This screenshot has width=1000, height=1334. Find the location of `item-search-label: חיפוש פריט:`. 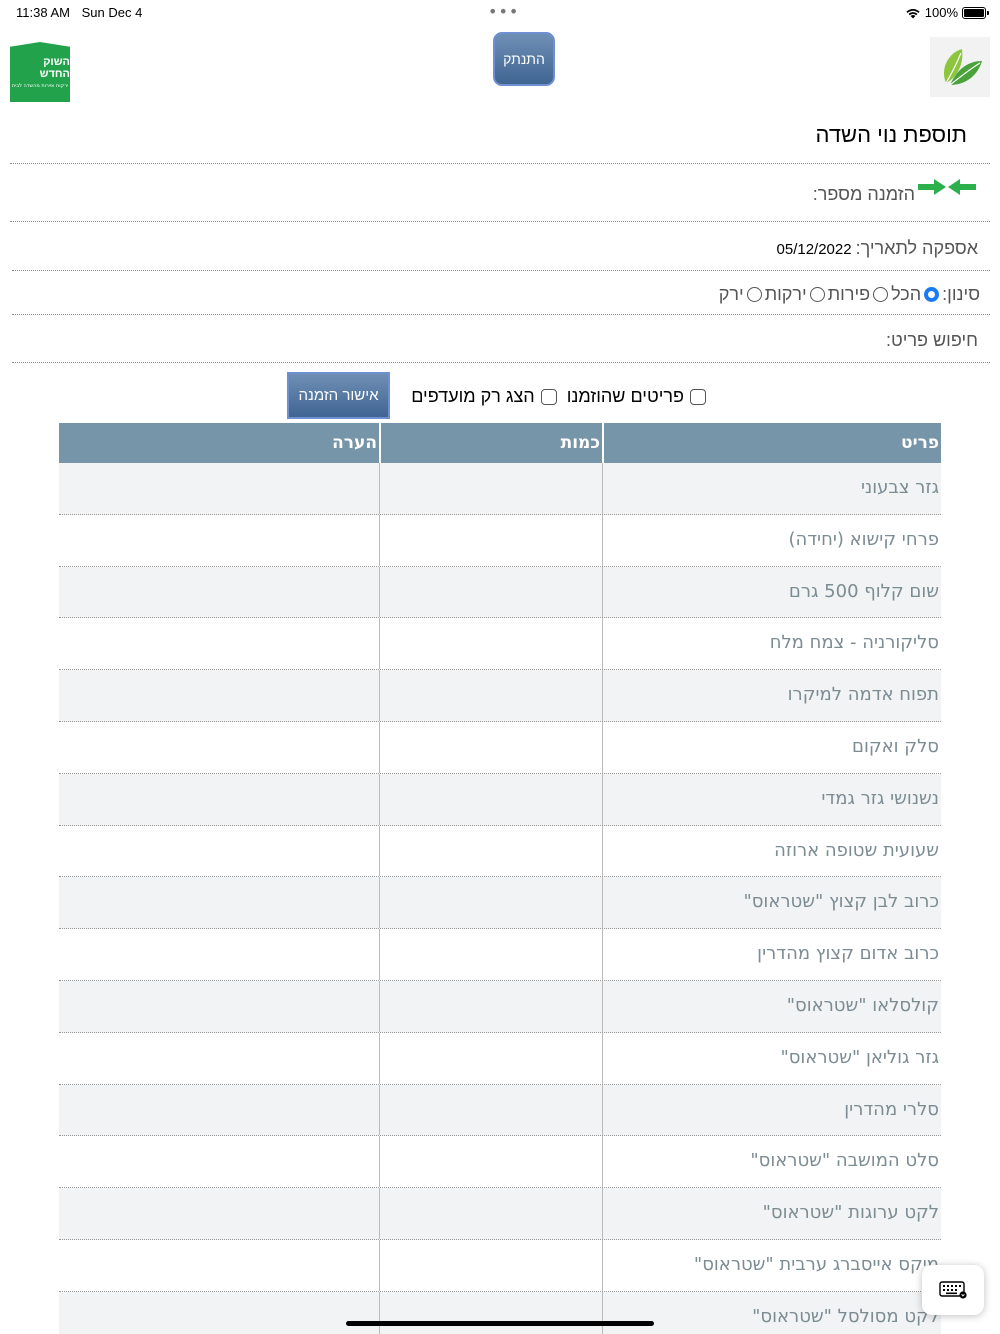

item-search-label: חיפוש פריט: is located at coordinates (932, 340).